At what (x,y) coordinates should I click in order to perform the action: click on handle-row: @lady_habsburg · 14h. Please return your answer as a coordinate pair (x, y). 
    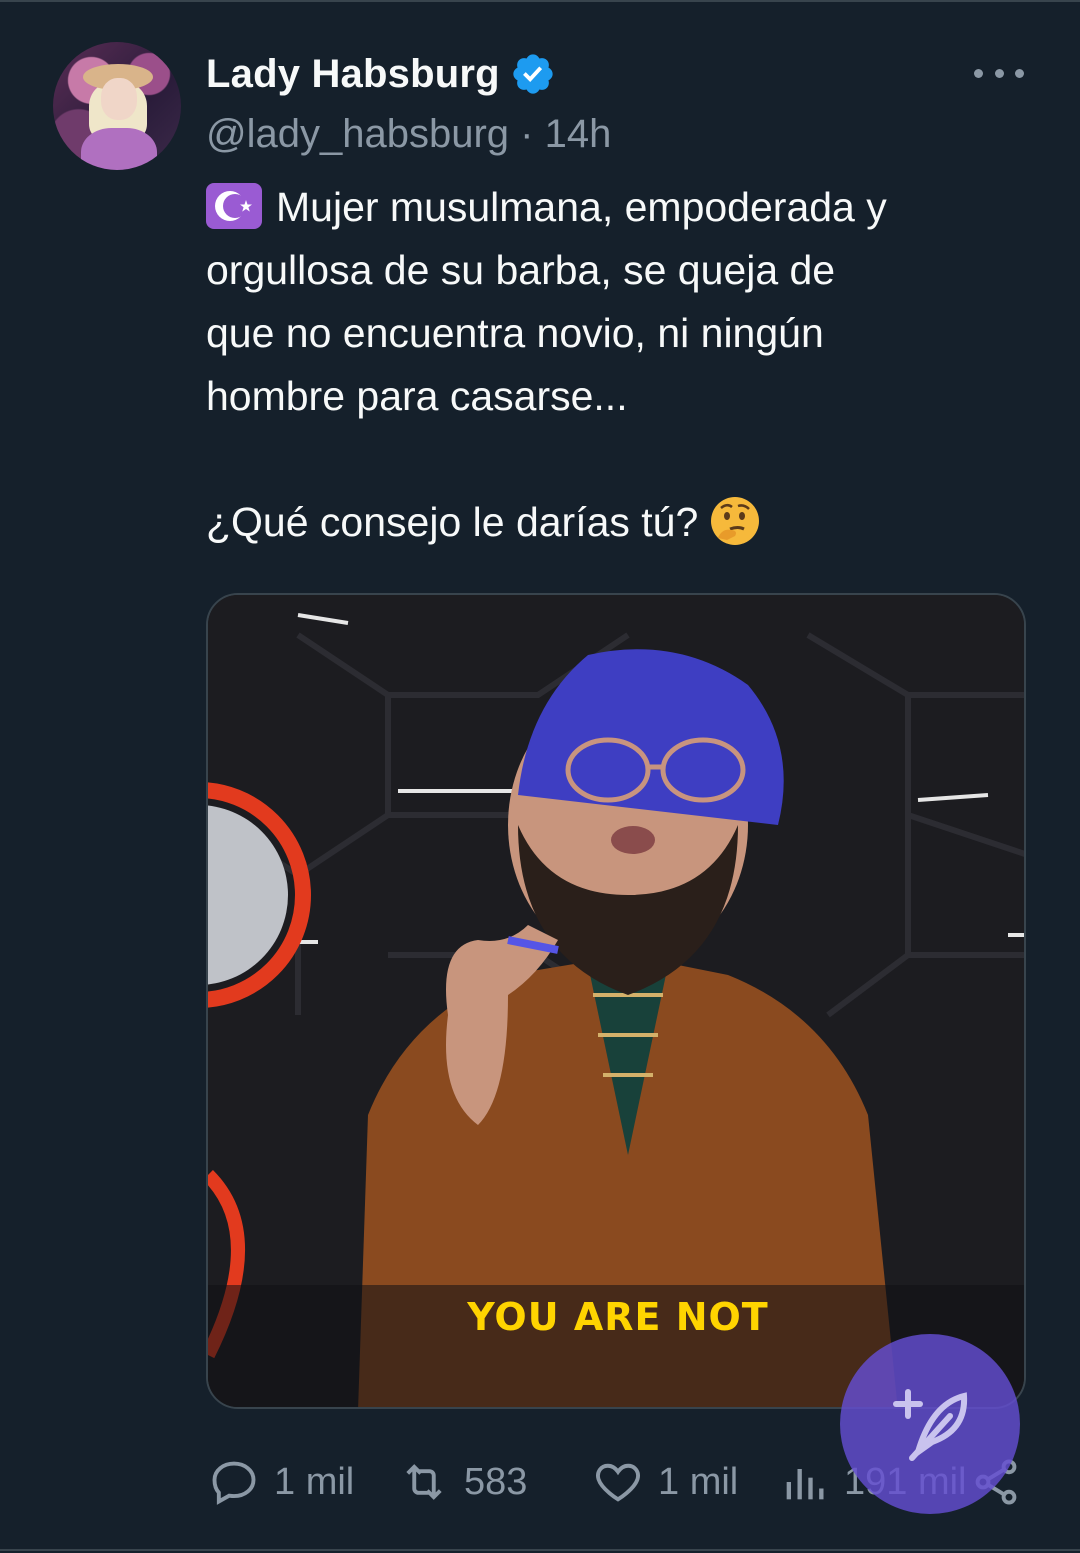
    Looking at the image, I should click on (408, 134).